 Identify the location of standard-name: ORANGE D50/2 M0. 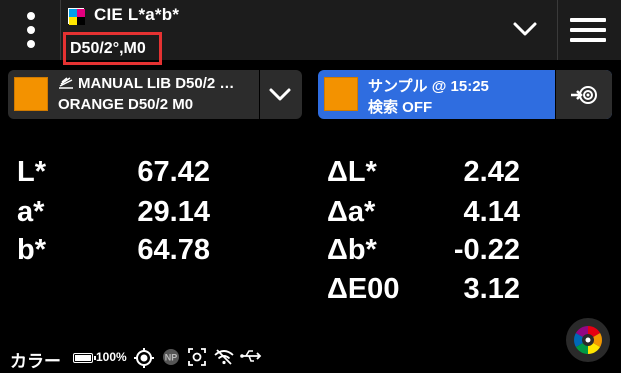
(126, 104).